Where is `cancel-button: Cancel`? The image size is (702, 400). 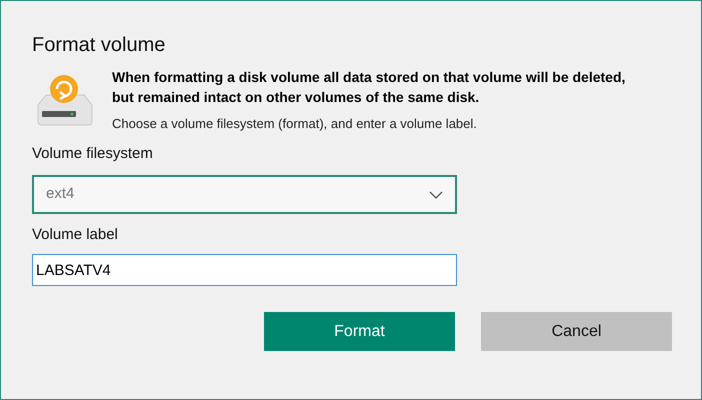 cancel-button: Cancel is located at coordinates (576, 331).